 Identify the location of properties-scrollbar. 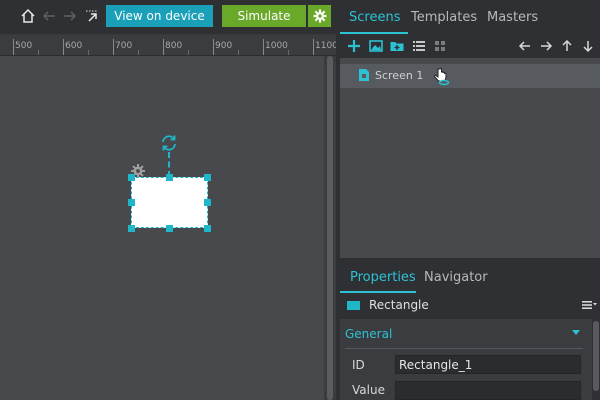
(596, 359).